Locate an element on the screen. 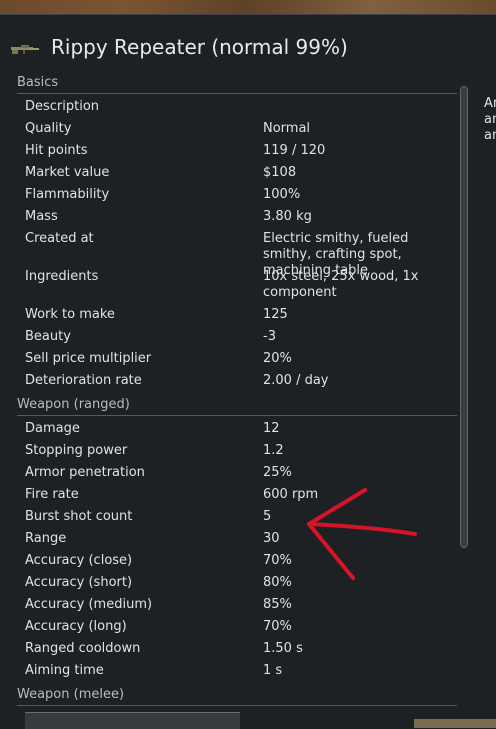 This screenshot has height=729, width=496. stat-label: Range is located at coordinates (46, 538).